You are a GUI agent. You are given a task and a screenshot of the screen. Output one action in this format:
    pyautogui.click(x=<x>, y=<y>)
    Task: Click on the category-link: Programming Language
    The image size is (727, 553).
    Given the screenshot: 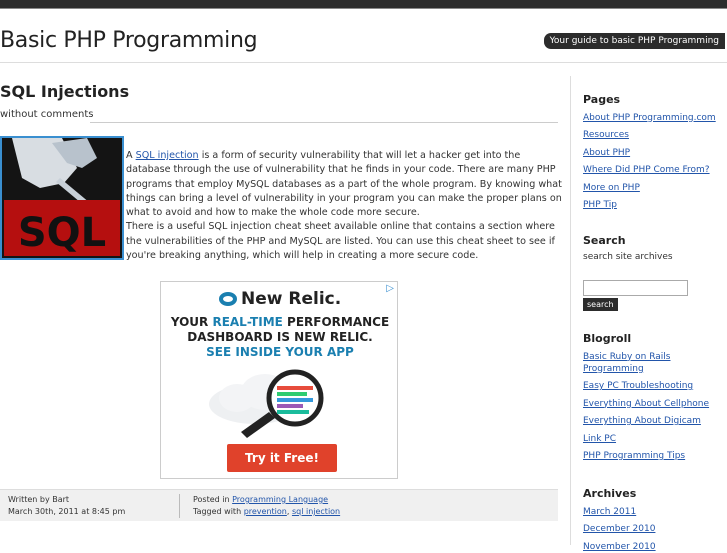 What is the action you would take?
    pyautogui.click(x=280, y=499)
    